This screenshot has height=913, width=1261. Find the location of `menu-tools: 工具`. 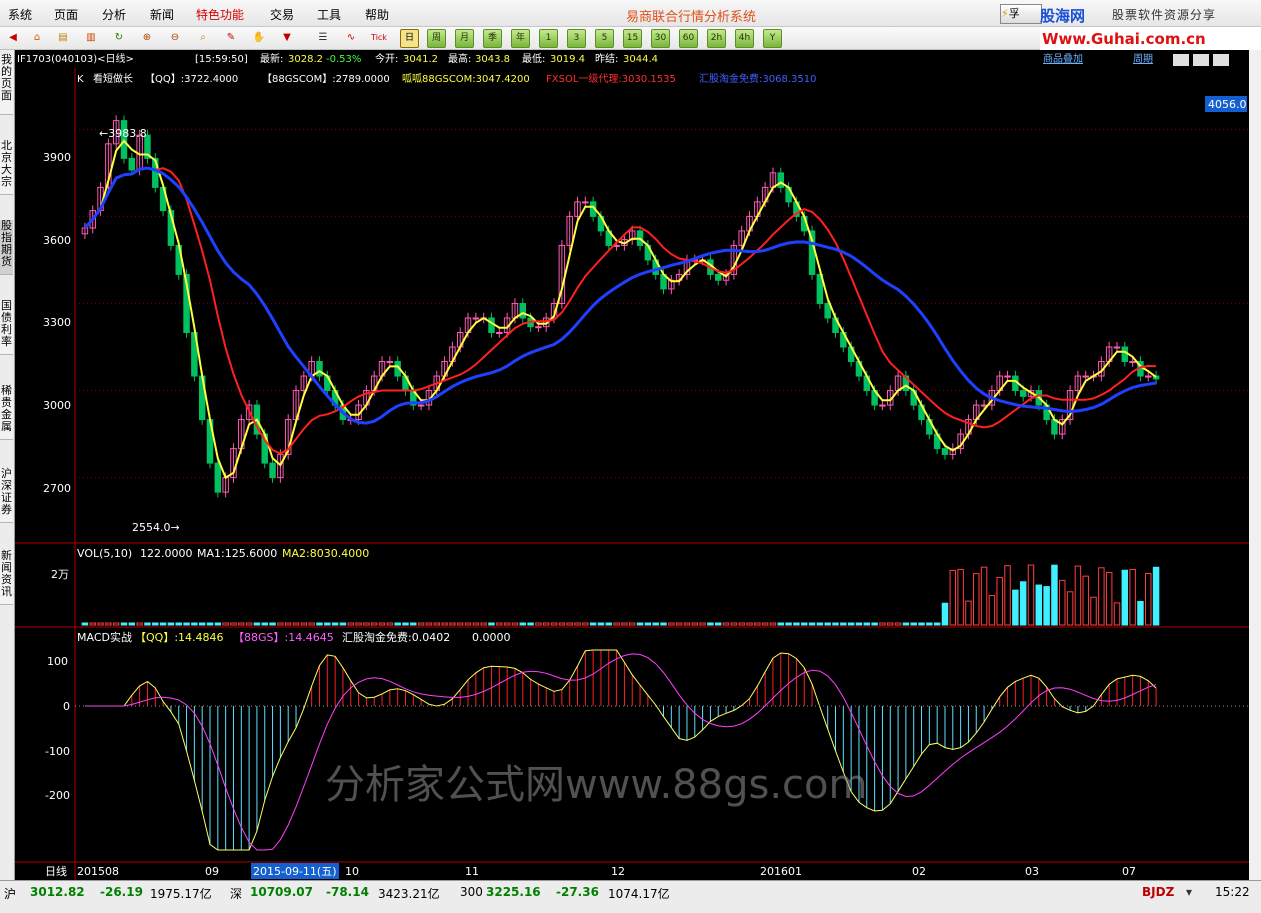

menu-tools: 工具 is located at coordinates (329, 14).